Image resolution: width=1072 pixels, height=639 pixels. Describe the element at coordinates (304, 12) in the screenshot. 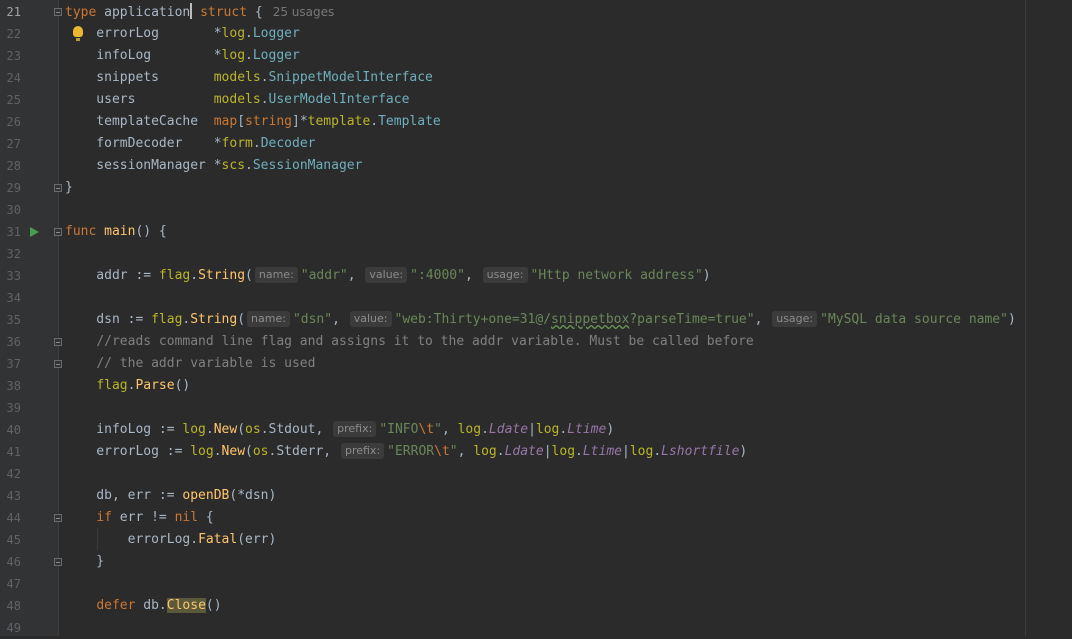

I see `usages-count: 25 usages` at that location.